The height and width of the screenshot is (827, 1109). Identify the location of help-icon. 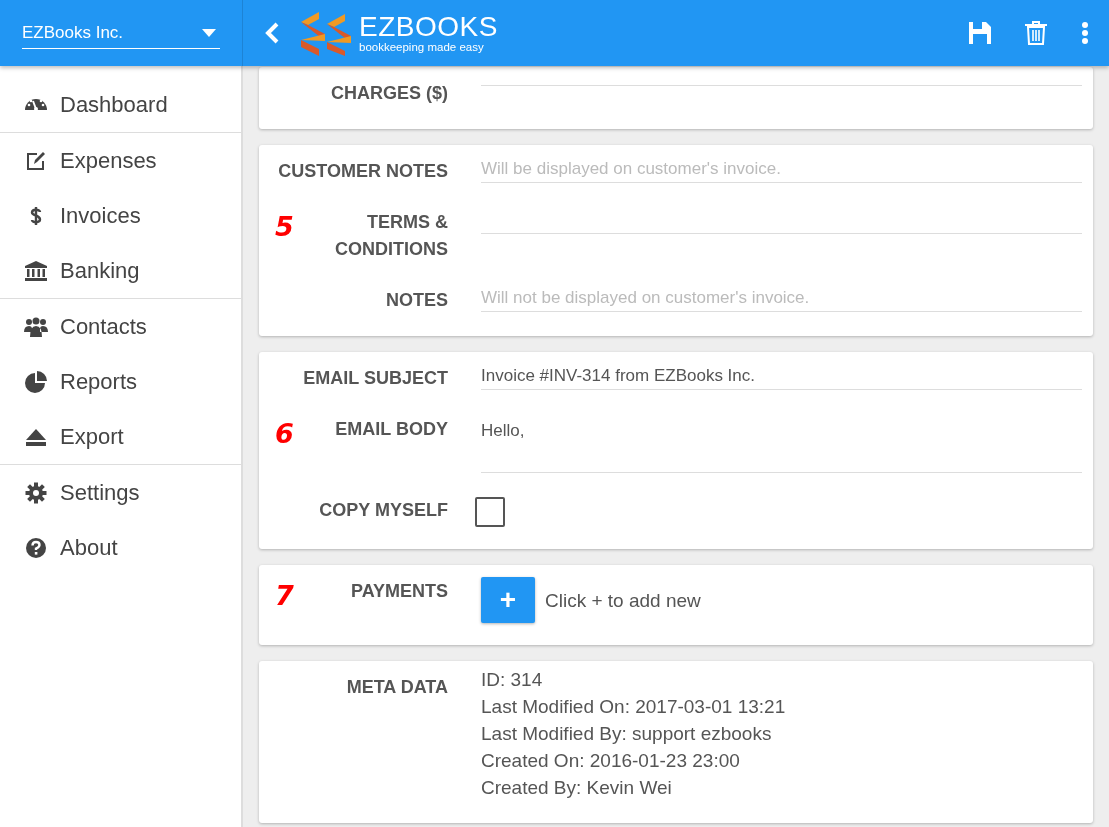
(36, 547).